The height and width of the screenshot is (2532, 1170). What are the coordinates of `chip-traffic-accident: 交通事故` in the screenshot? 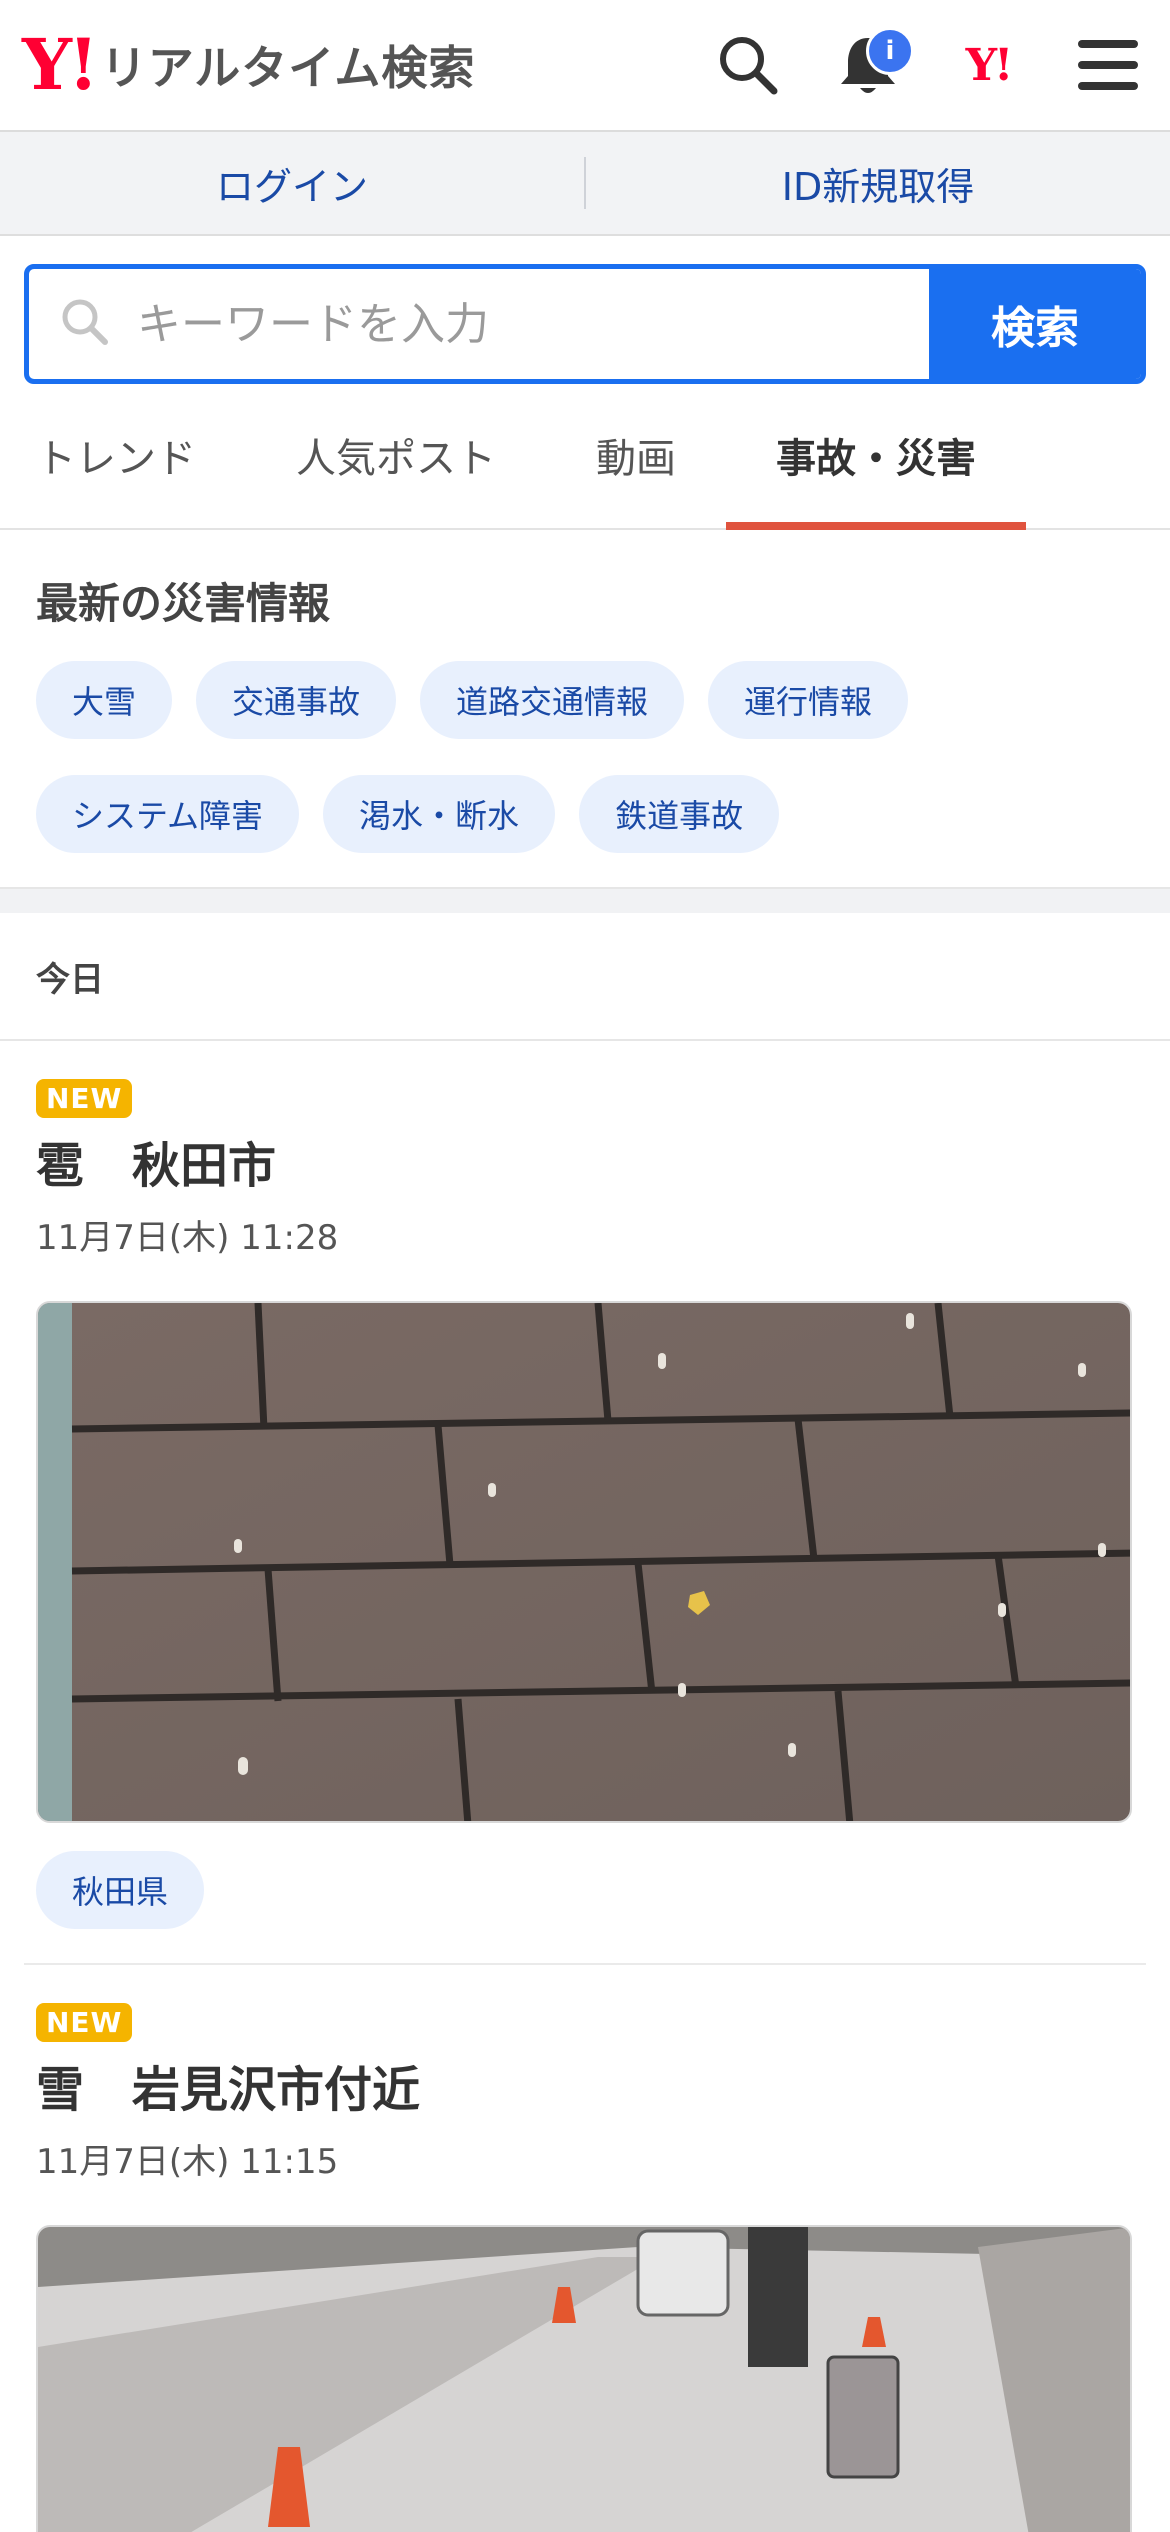 It's located at (296, 700).